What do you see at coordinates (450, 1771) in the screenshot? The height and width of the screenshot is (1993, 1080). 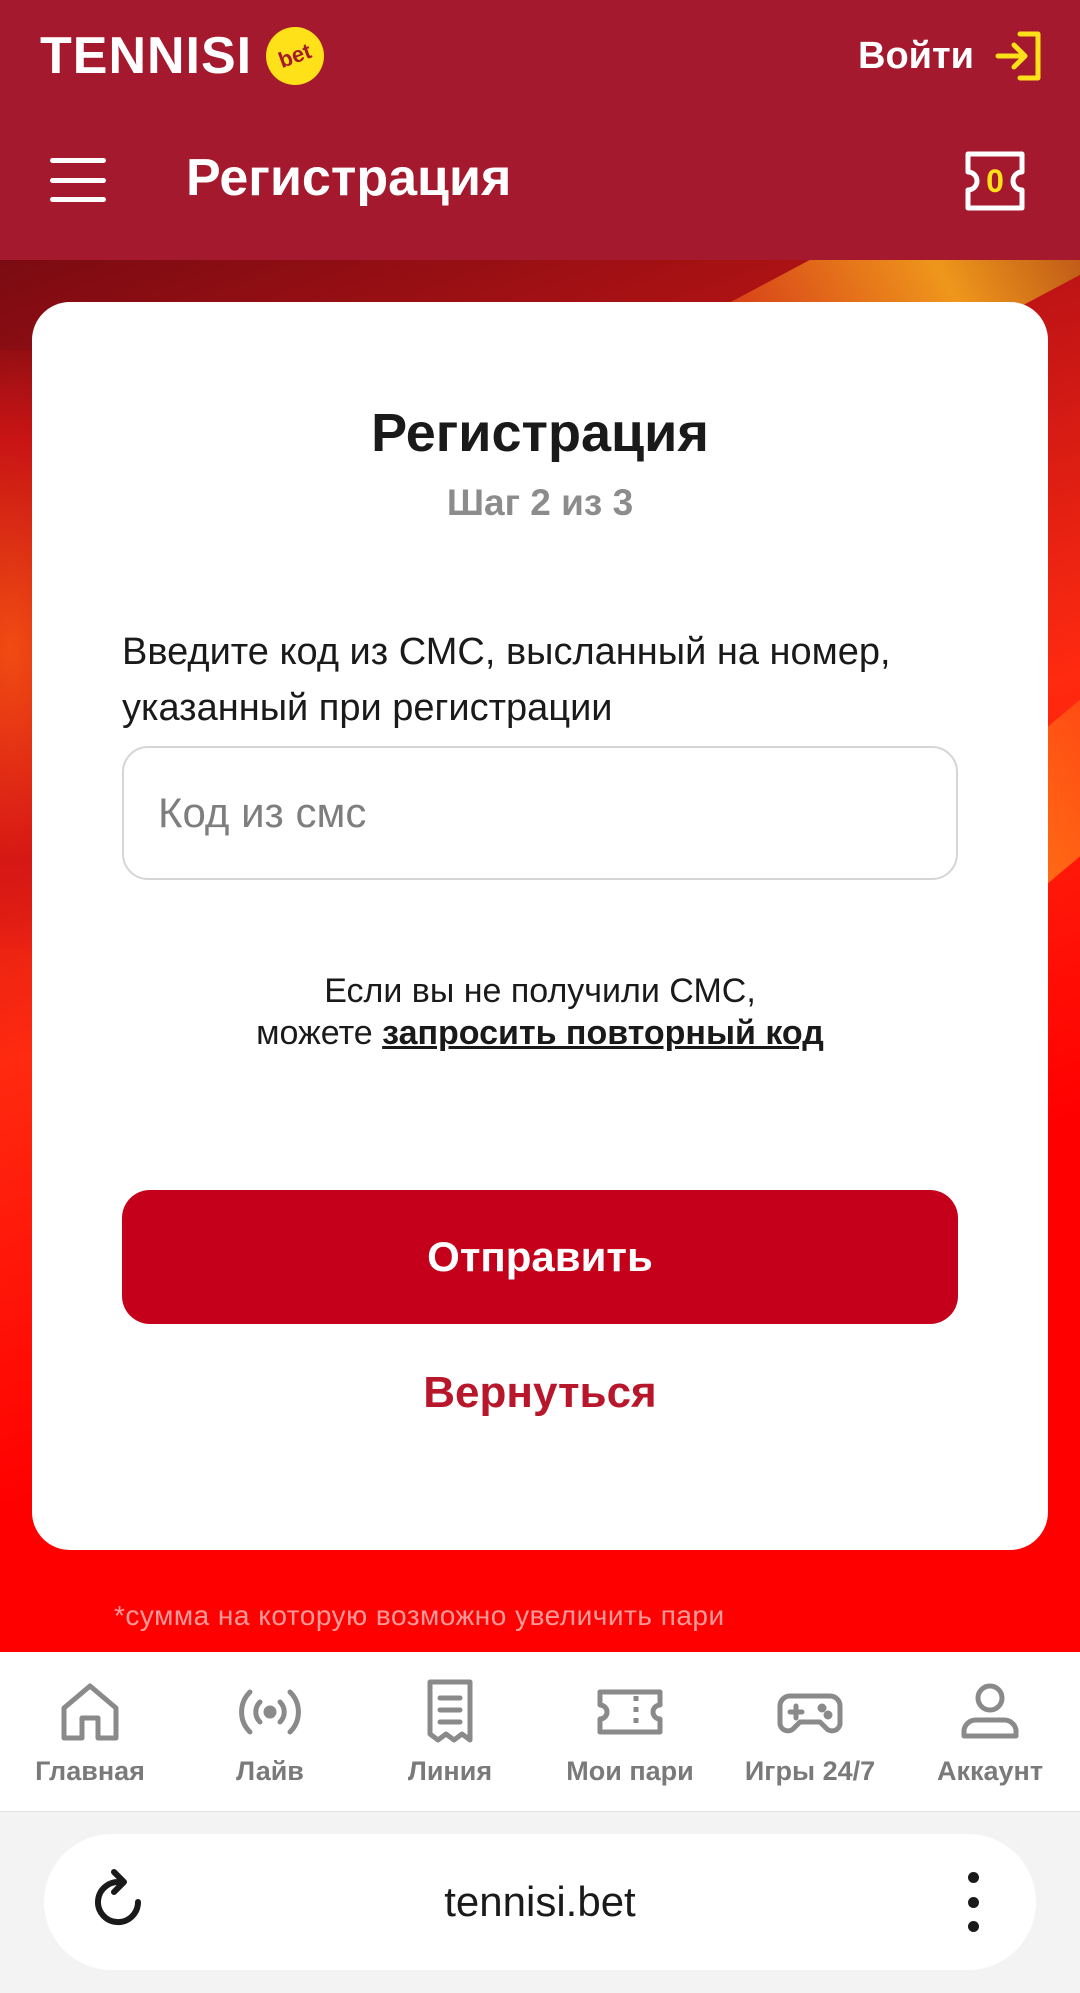 I see `nav-label-line: Линия` at bounding box center [450, 1771].